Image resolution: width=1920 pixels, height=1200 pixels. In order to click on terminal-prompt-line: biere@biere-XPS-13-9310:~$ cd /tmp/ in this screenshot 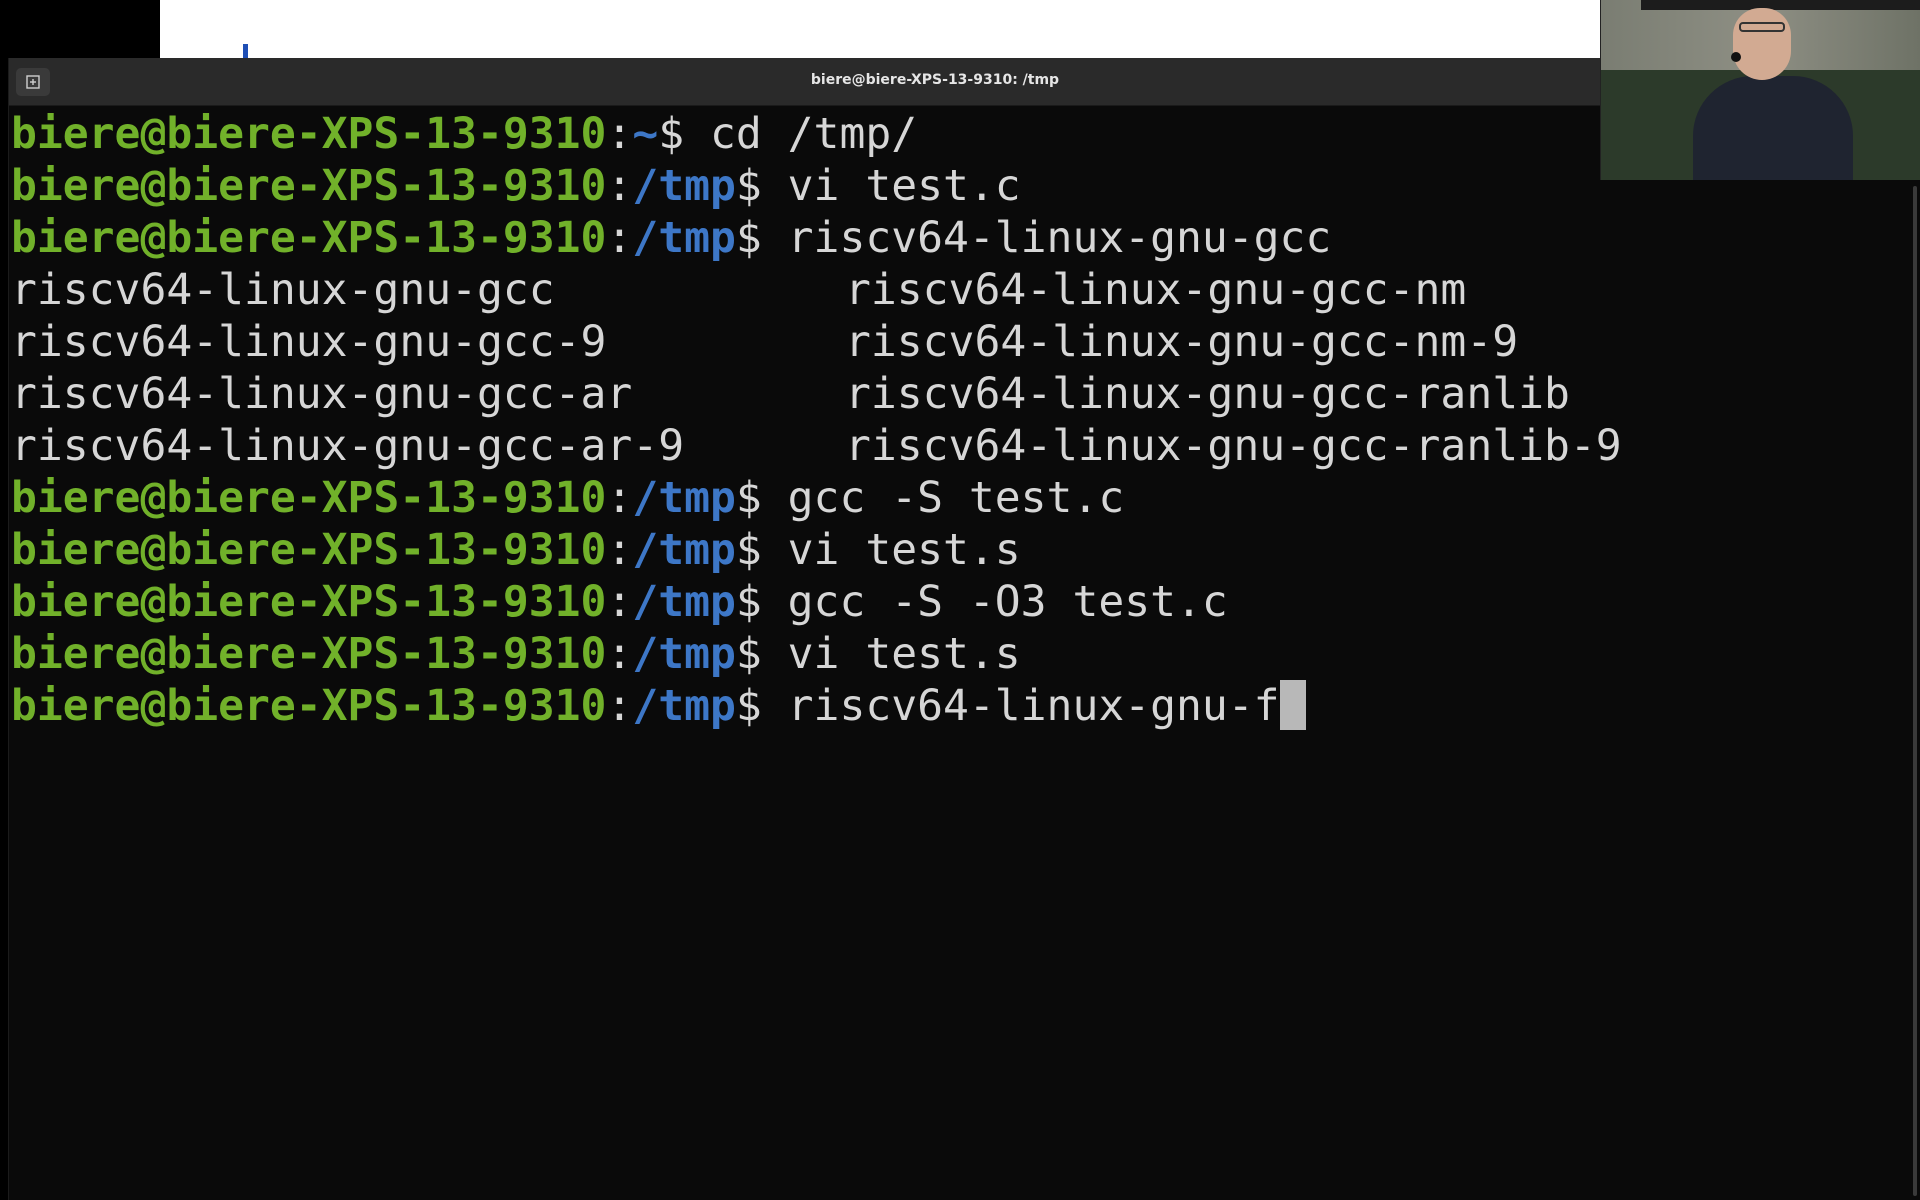, I will do `click(464, 134)`.